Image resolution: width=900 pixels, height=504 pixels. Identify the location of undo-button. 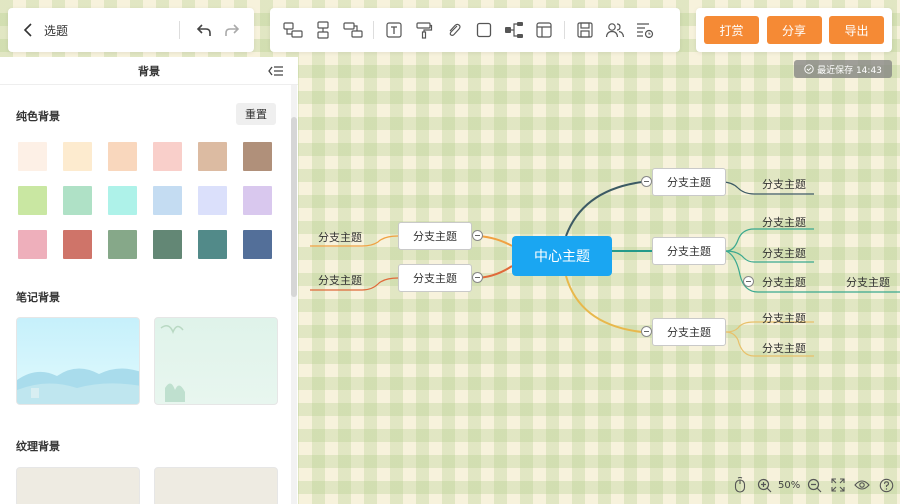
(204, 30).